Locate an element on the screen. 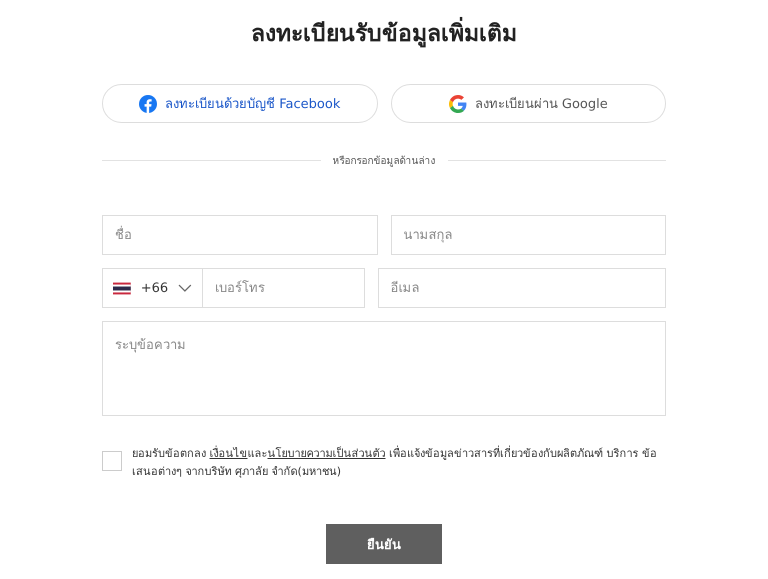  social-login-button: ลงทะเบียนผ่าน Google is located at coordinates (528, 103).